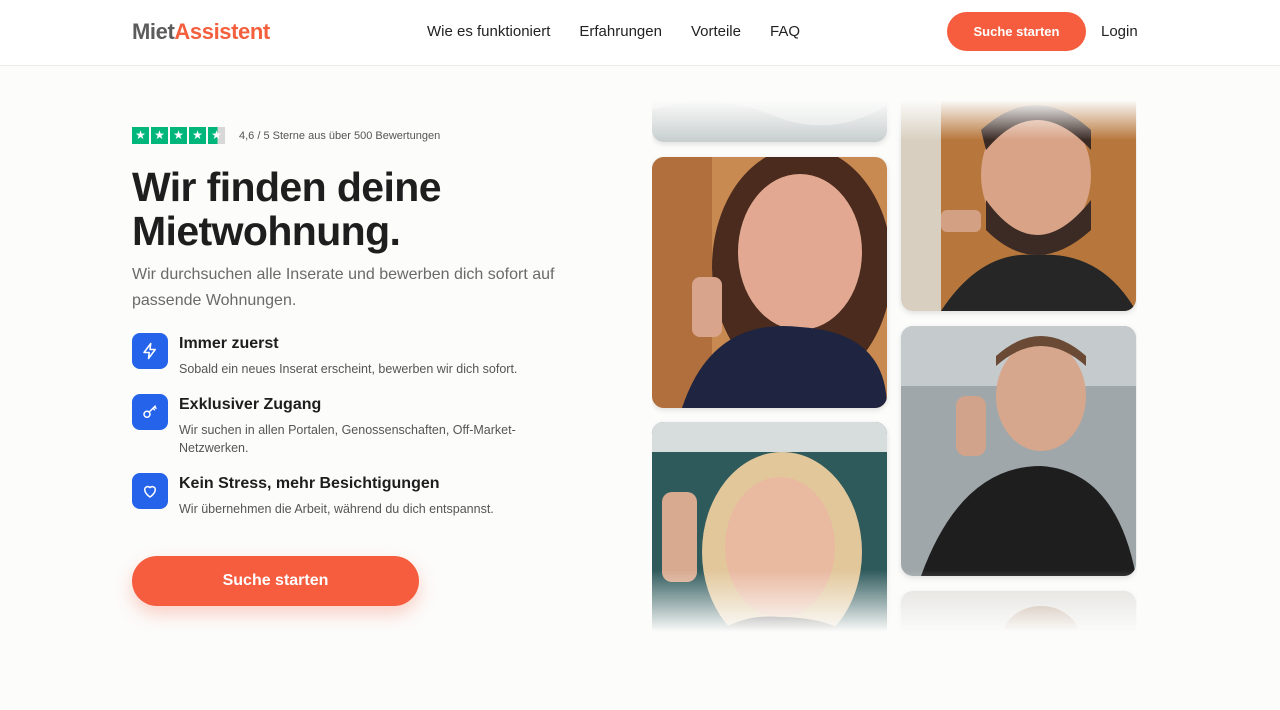 Image resolution: width=1280 pixels, height=710 pixels. I want to click on rating-stars: ★ ★ ★ ★ ★, so click(178, 135).